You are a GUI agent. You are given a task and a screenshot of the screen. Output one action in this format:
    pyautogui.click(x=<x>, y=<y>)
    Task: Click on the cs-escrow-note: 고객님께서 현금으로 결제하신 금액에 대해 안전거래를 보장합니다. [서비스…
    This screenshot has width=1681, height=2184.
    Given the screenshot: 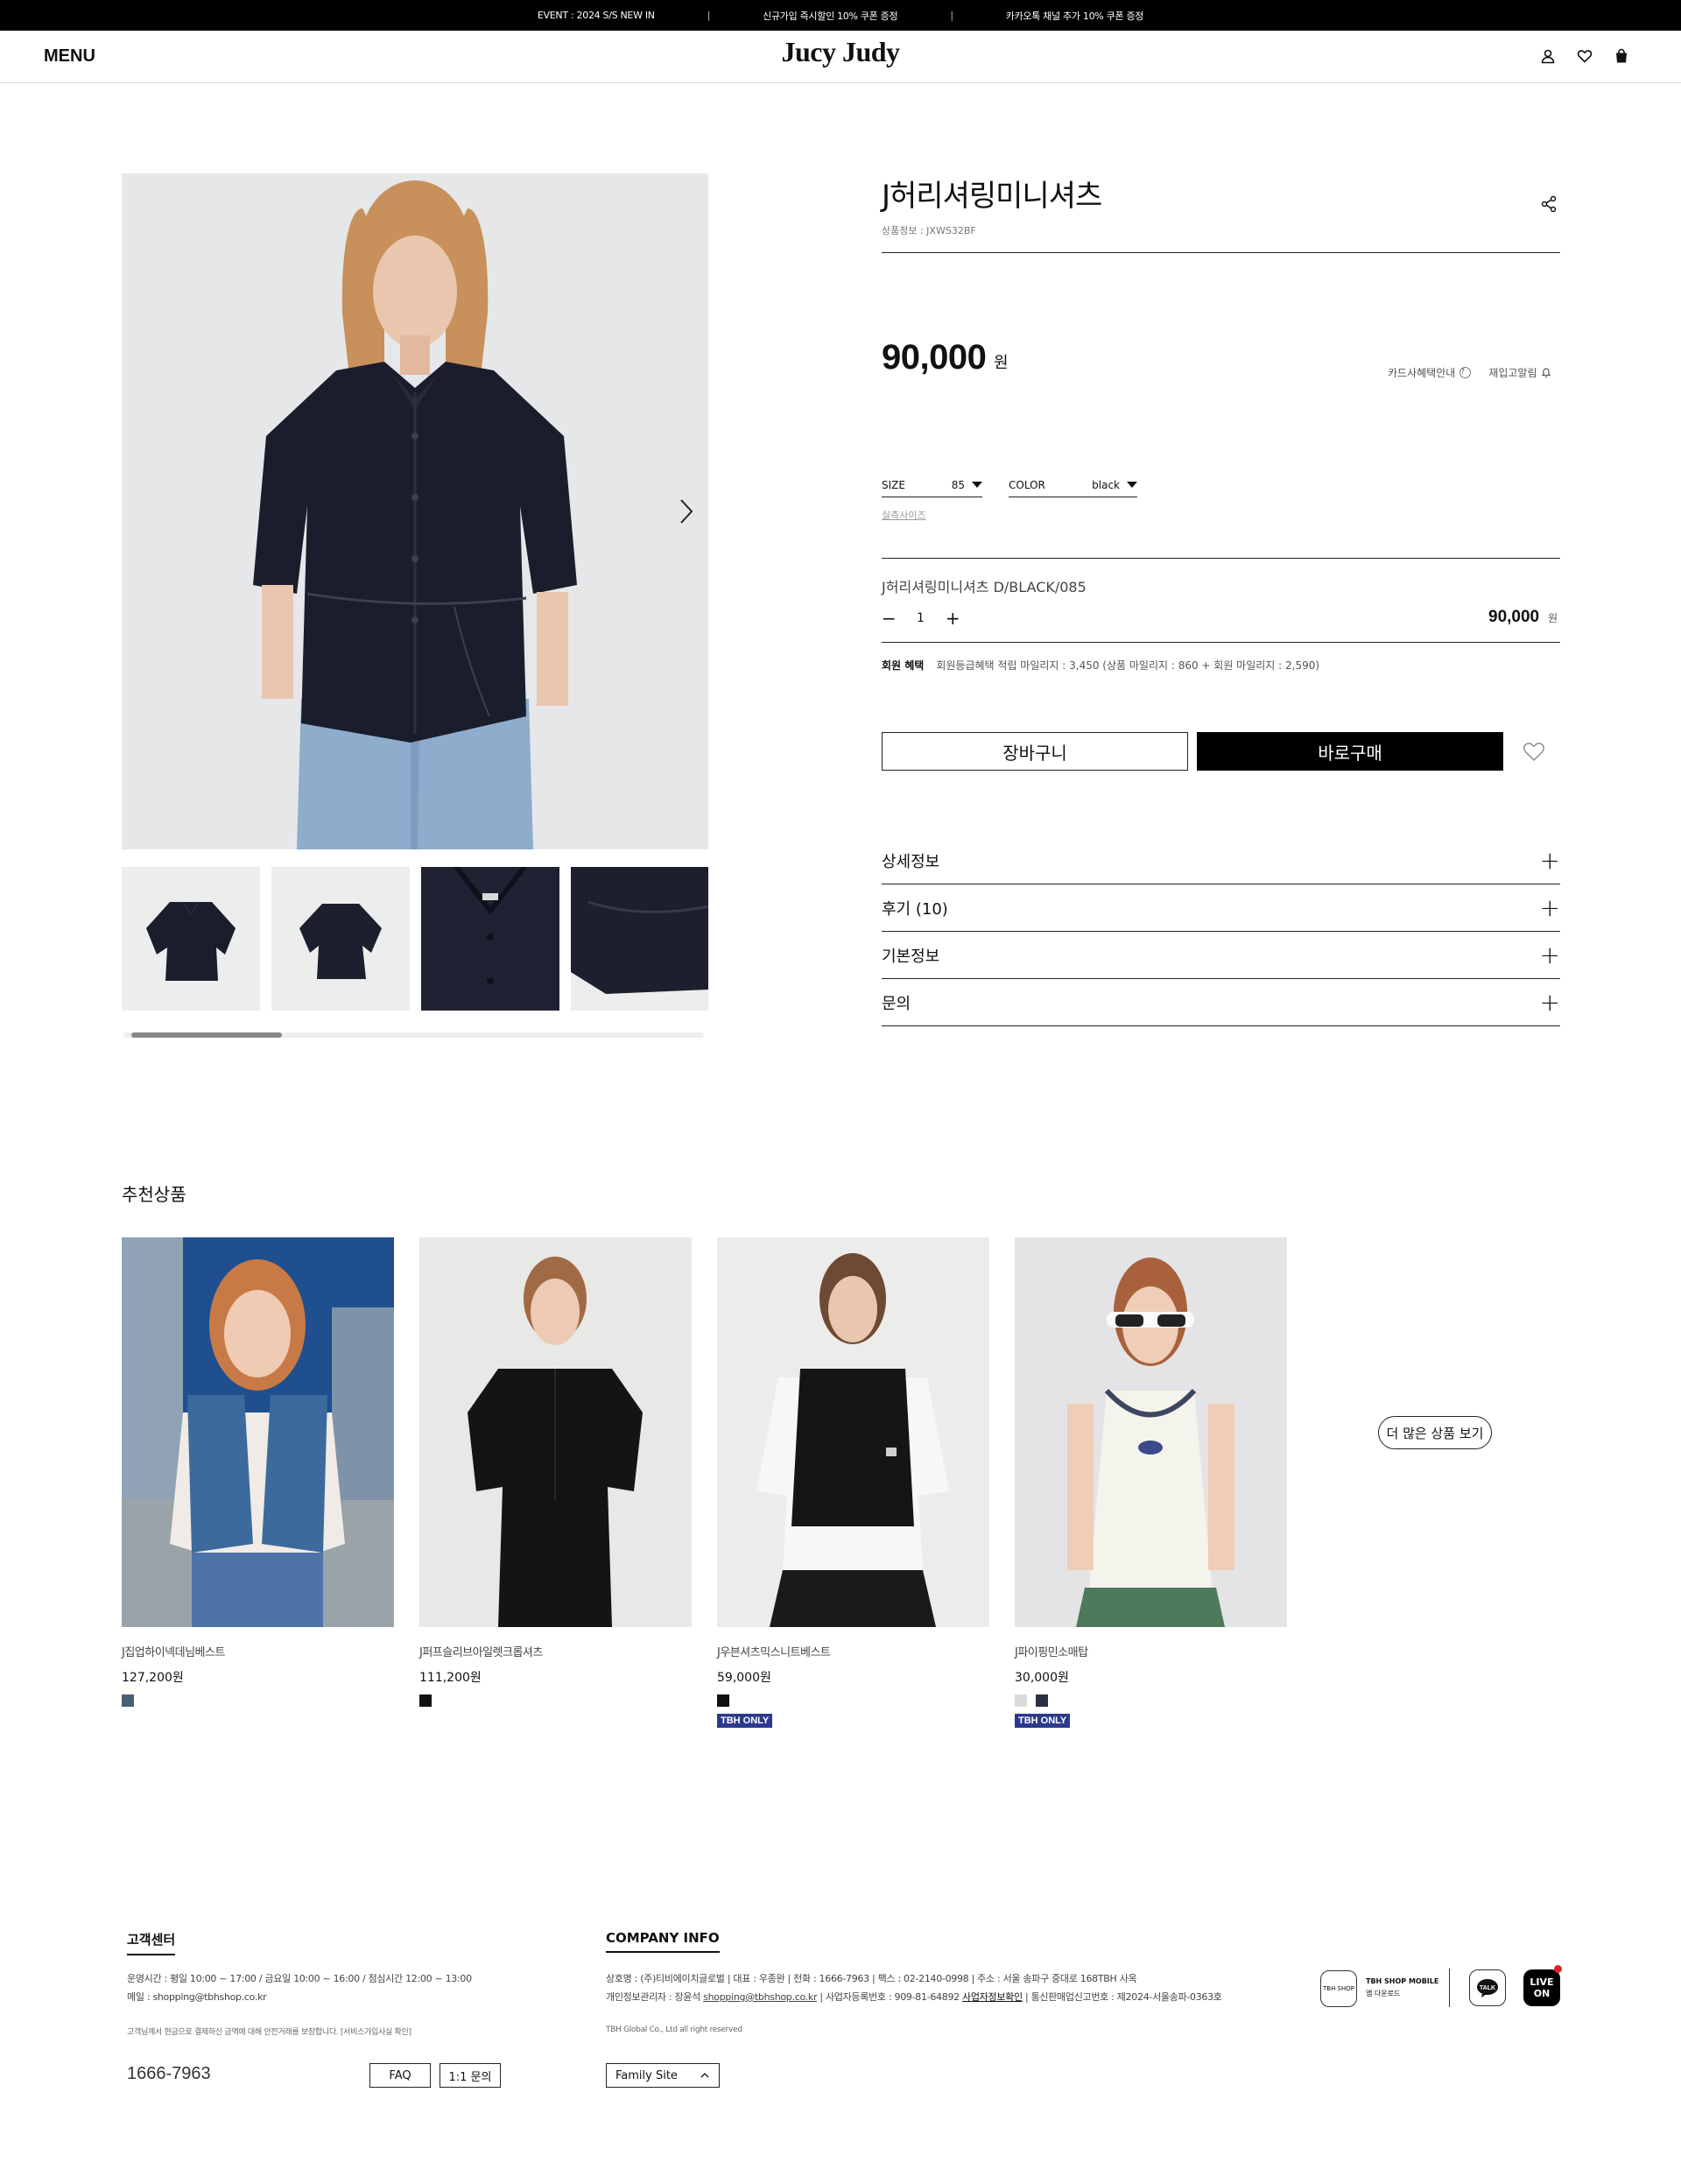 What is the action you would take?
    pyautogui.click(x=269, y=2033)
    